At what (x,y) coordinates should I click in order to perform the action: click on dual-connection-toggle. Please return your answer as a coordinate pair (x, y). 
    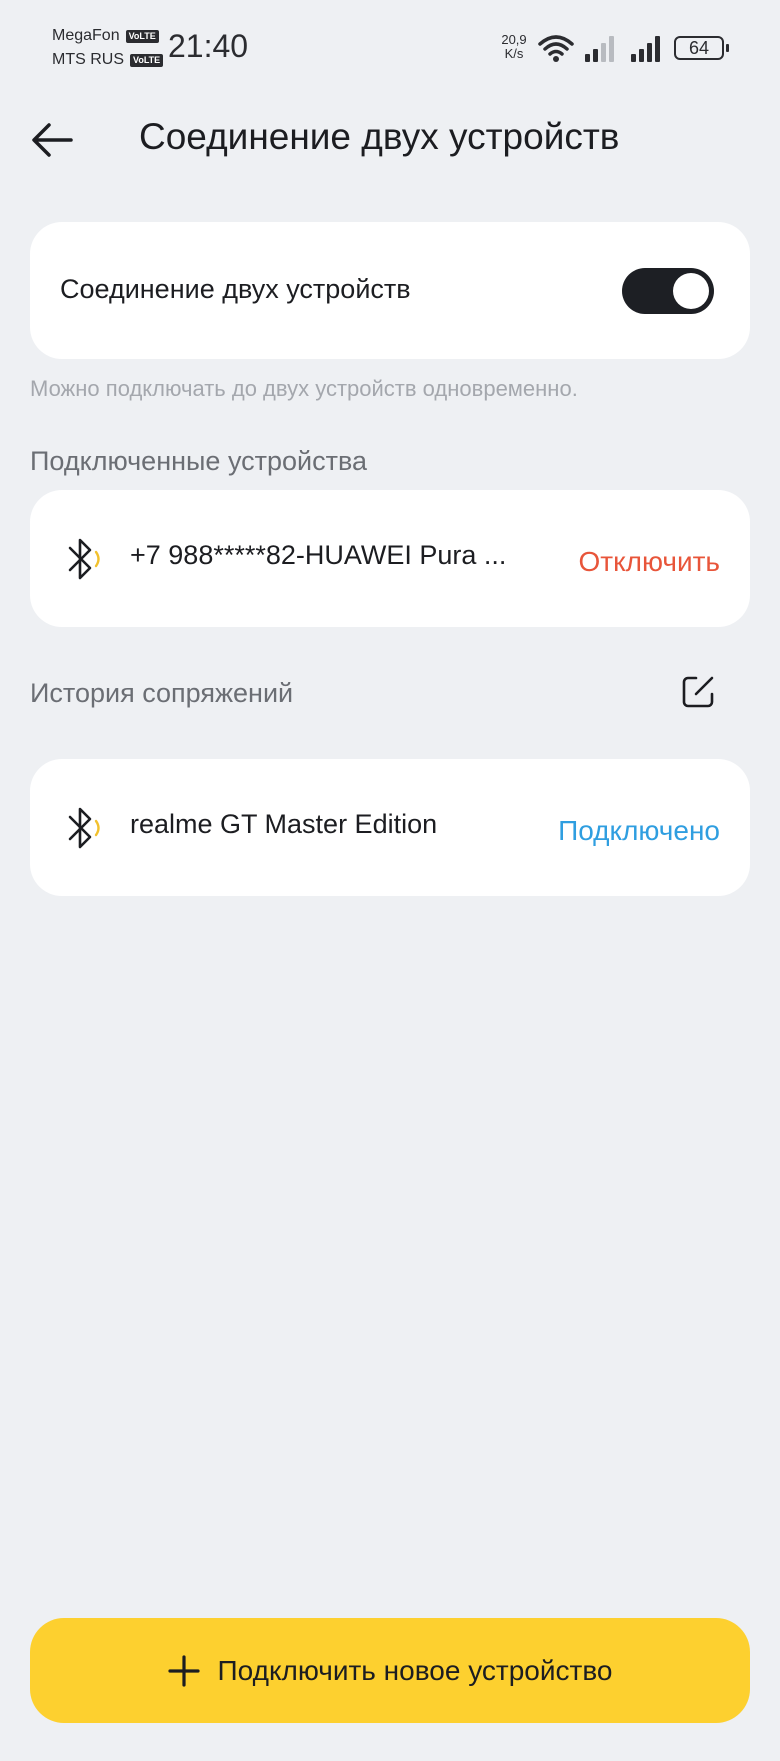
    Looking at the image, I should click on (668, 291).